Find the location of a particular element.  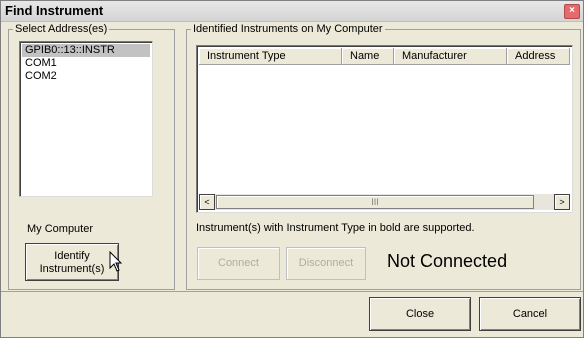

column-manufacturer: Manufacturer is located at coordinates (450, 56).